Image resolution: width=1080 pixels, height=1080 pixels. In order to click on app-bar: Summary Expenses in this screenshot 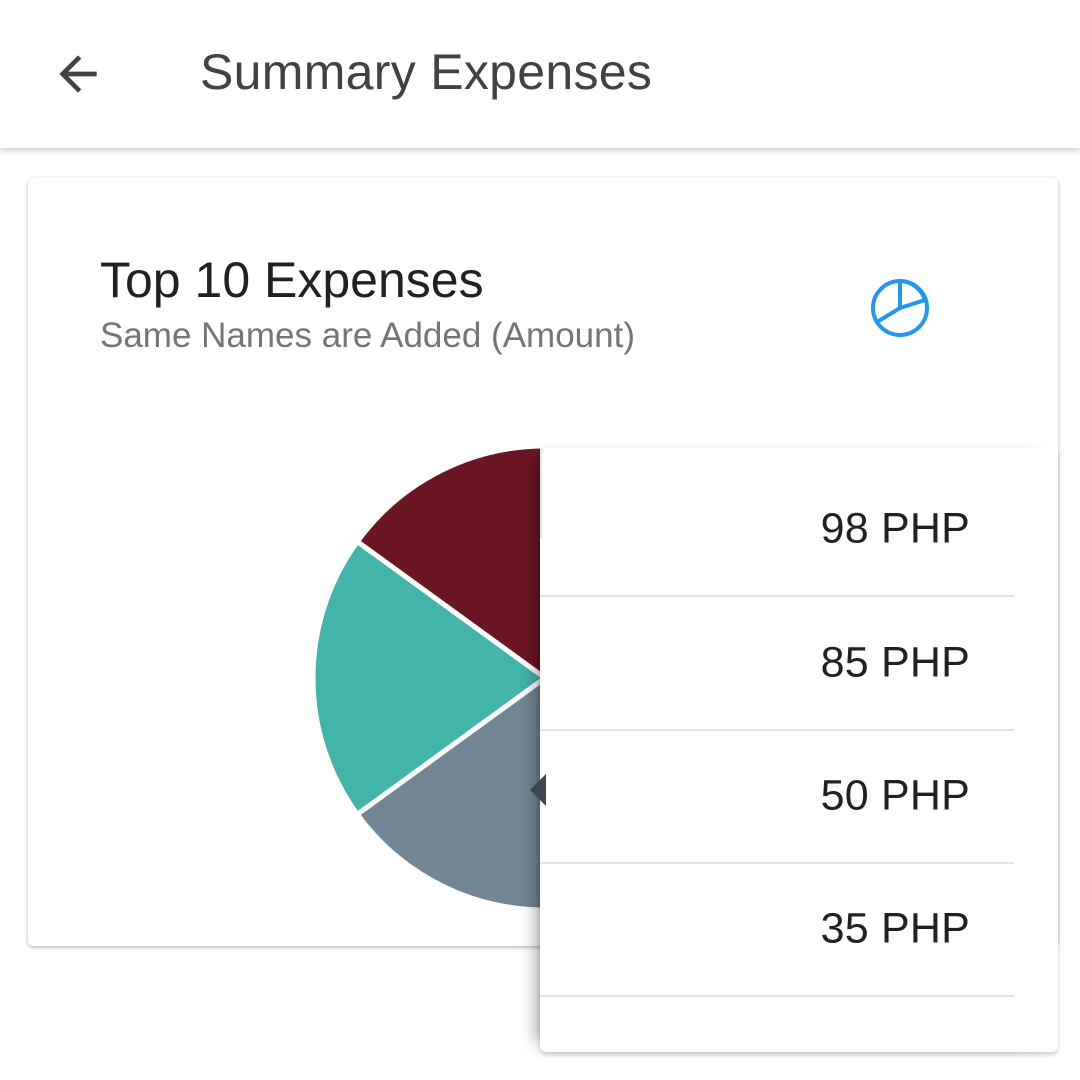, I will do `click(540, 74)`.